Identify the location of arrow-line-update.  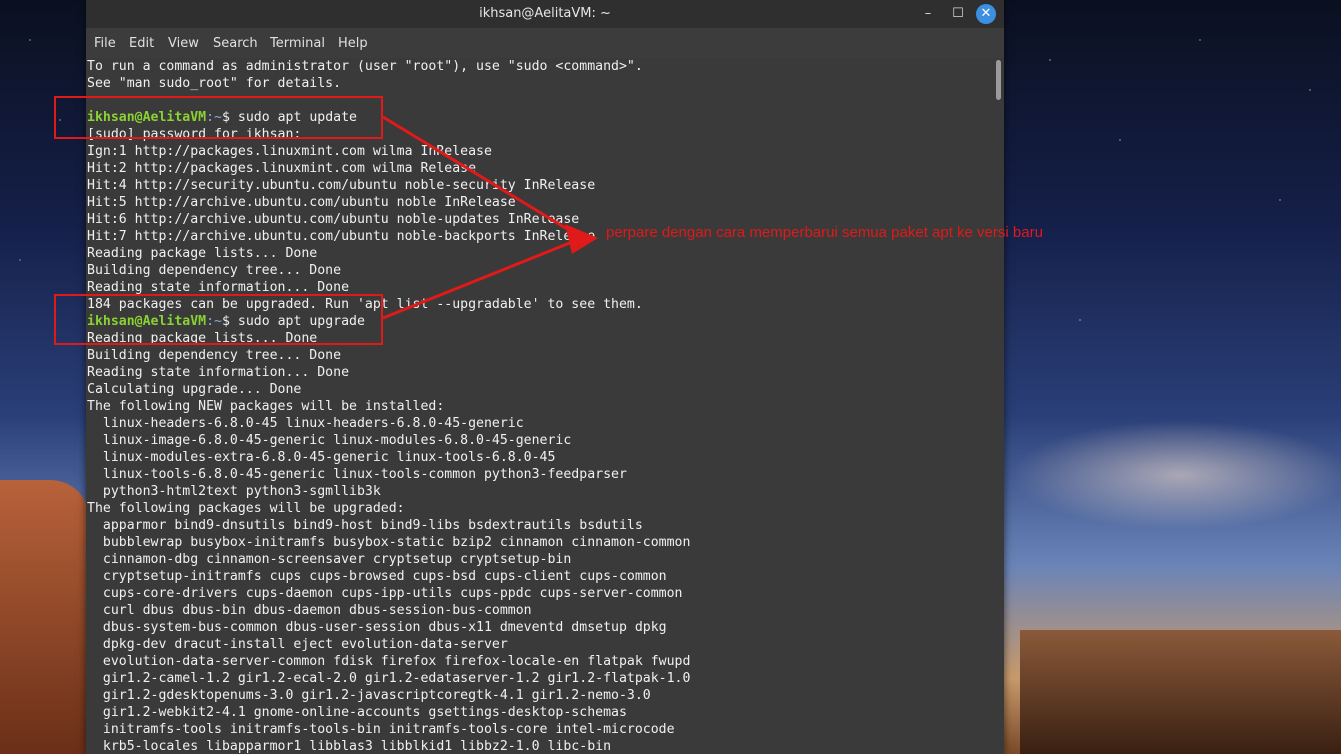
(482, 177).